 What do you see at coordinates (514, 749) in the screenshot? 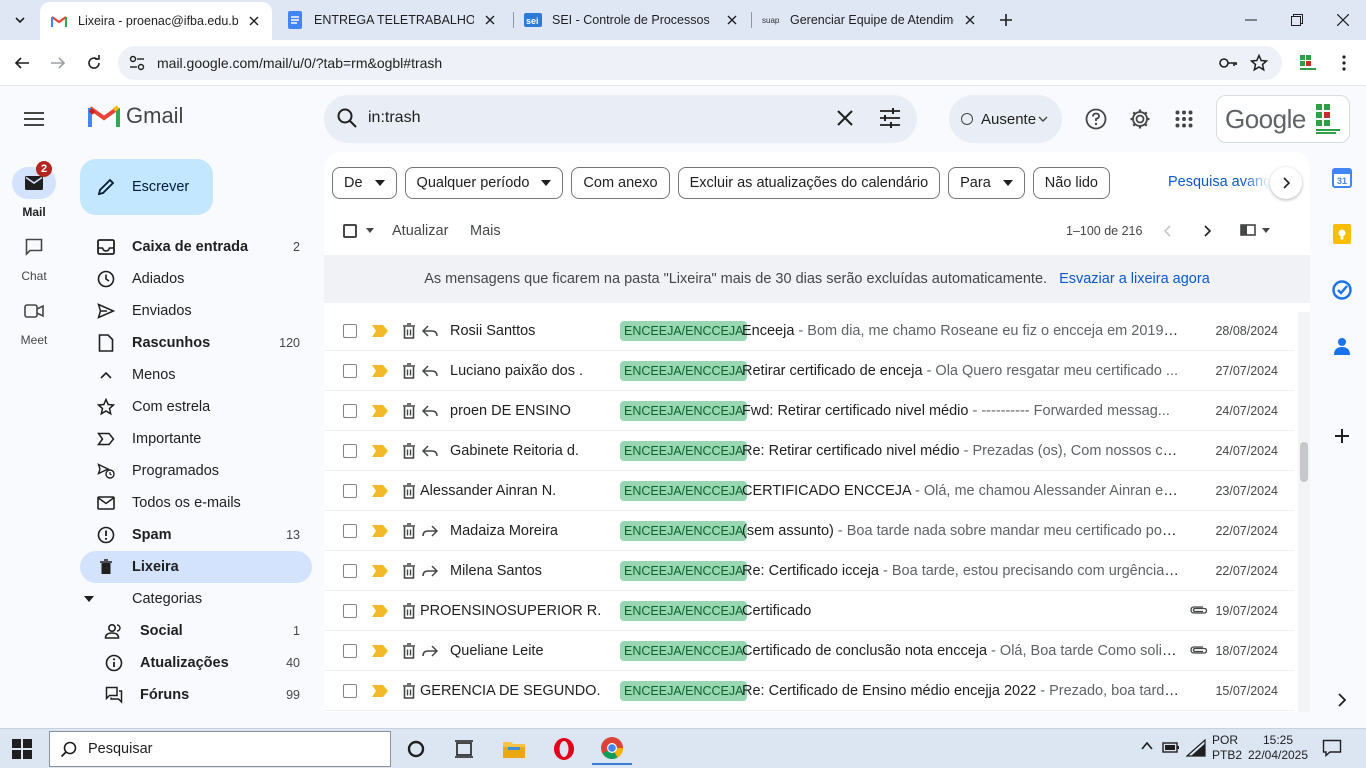
I see `file-explorer-button` at bounding box center [514, 749].